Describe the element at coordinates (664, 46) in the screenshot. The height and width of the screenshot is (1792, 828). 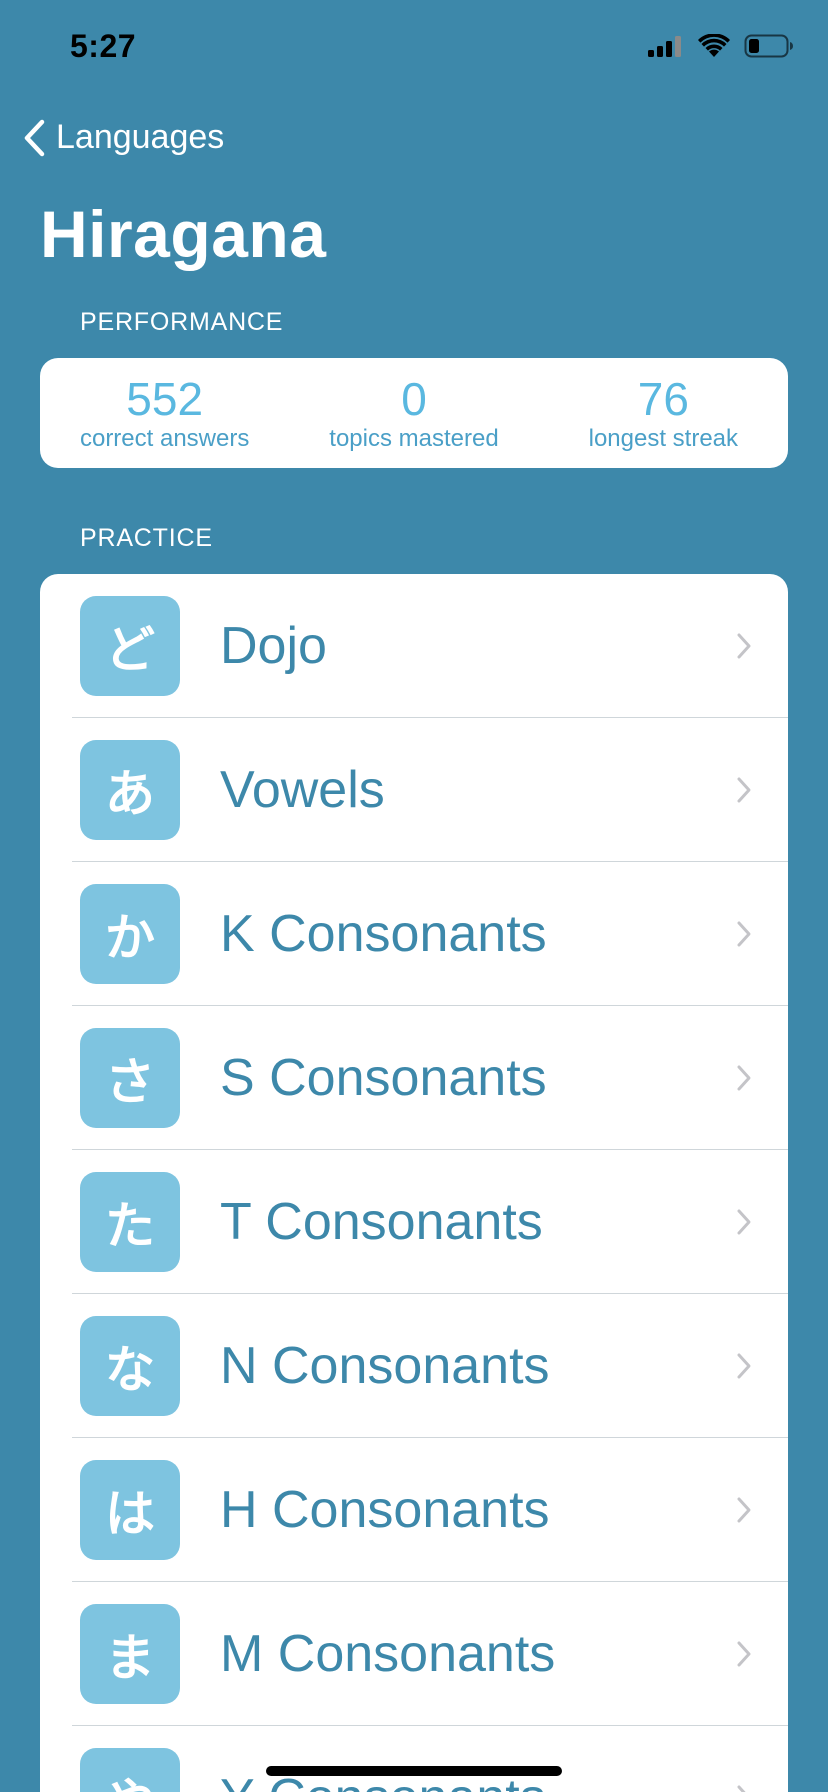
I see `cellular-signal-icon` at that location.